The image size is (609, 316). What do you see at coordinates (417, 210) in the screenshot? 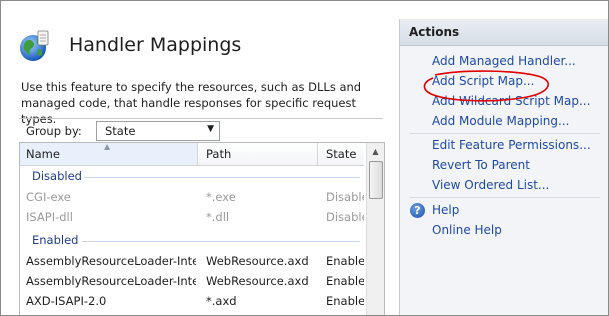
I see `help-icon: ?` at bounding box center [417, 210].